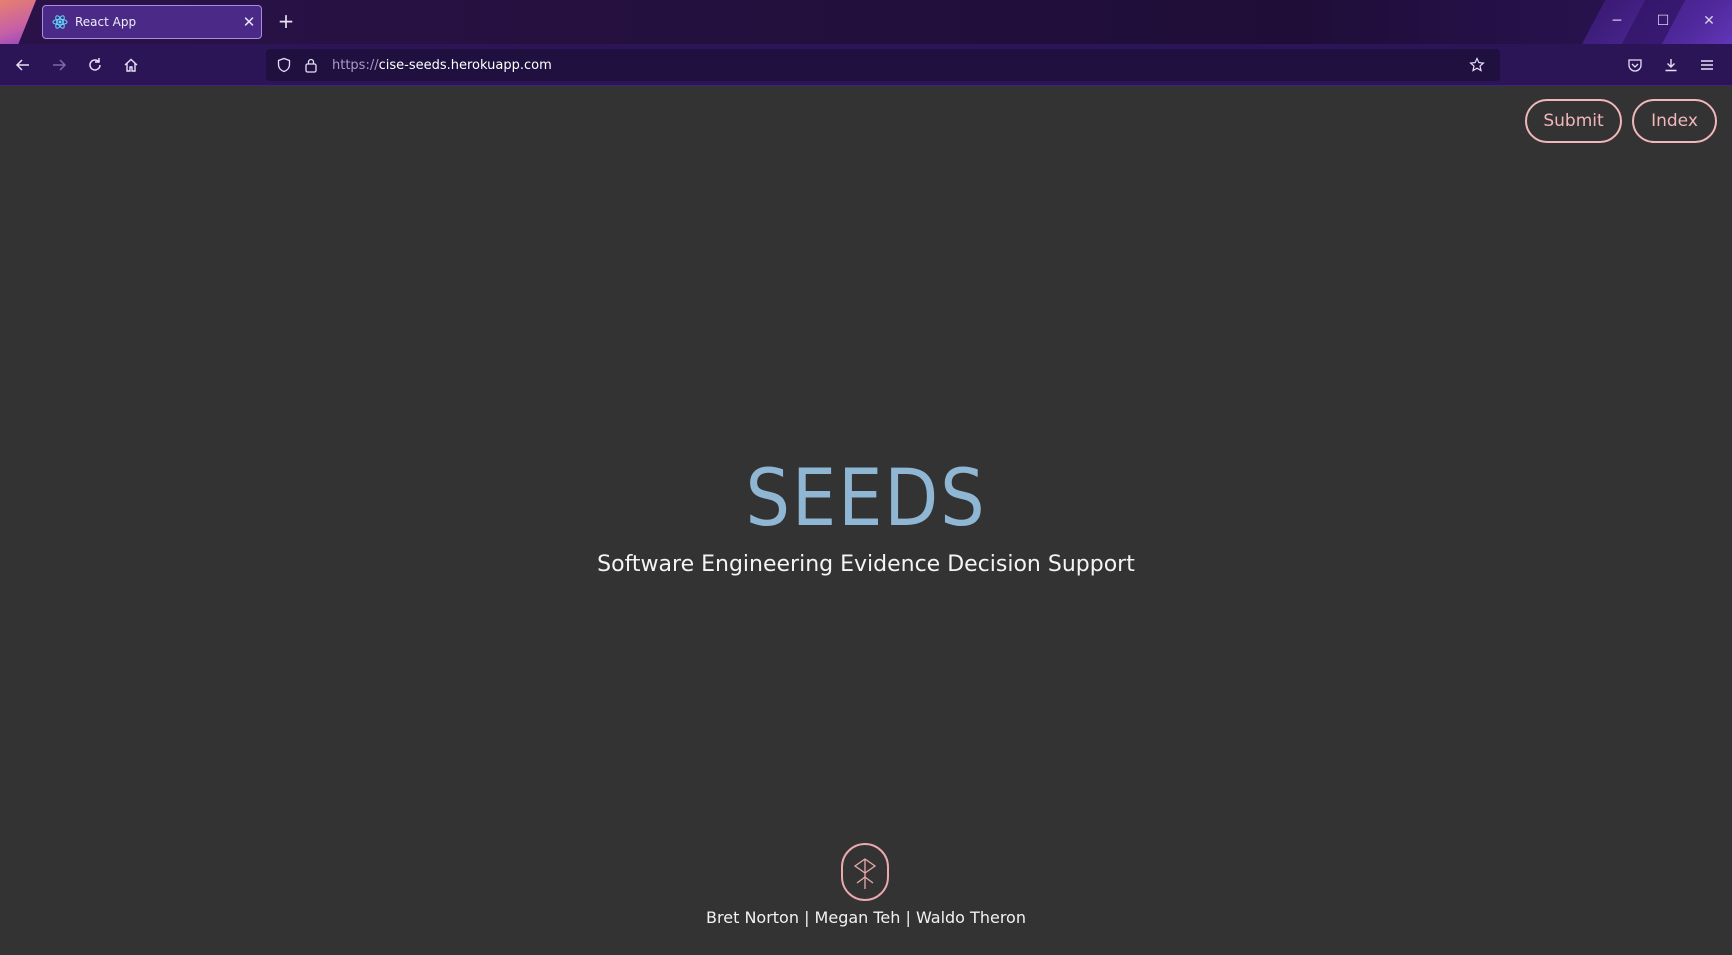  What do you see at coordinates (311, 65) in the screenshot?
I see `lock-icon` at bounding box center [311, 65].